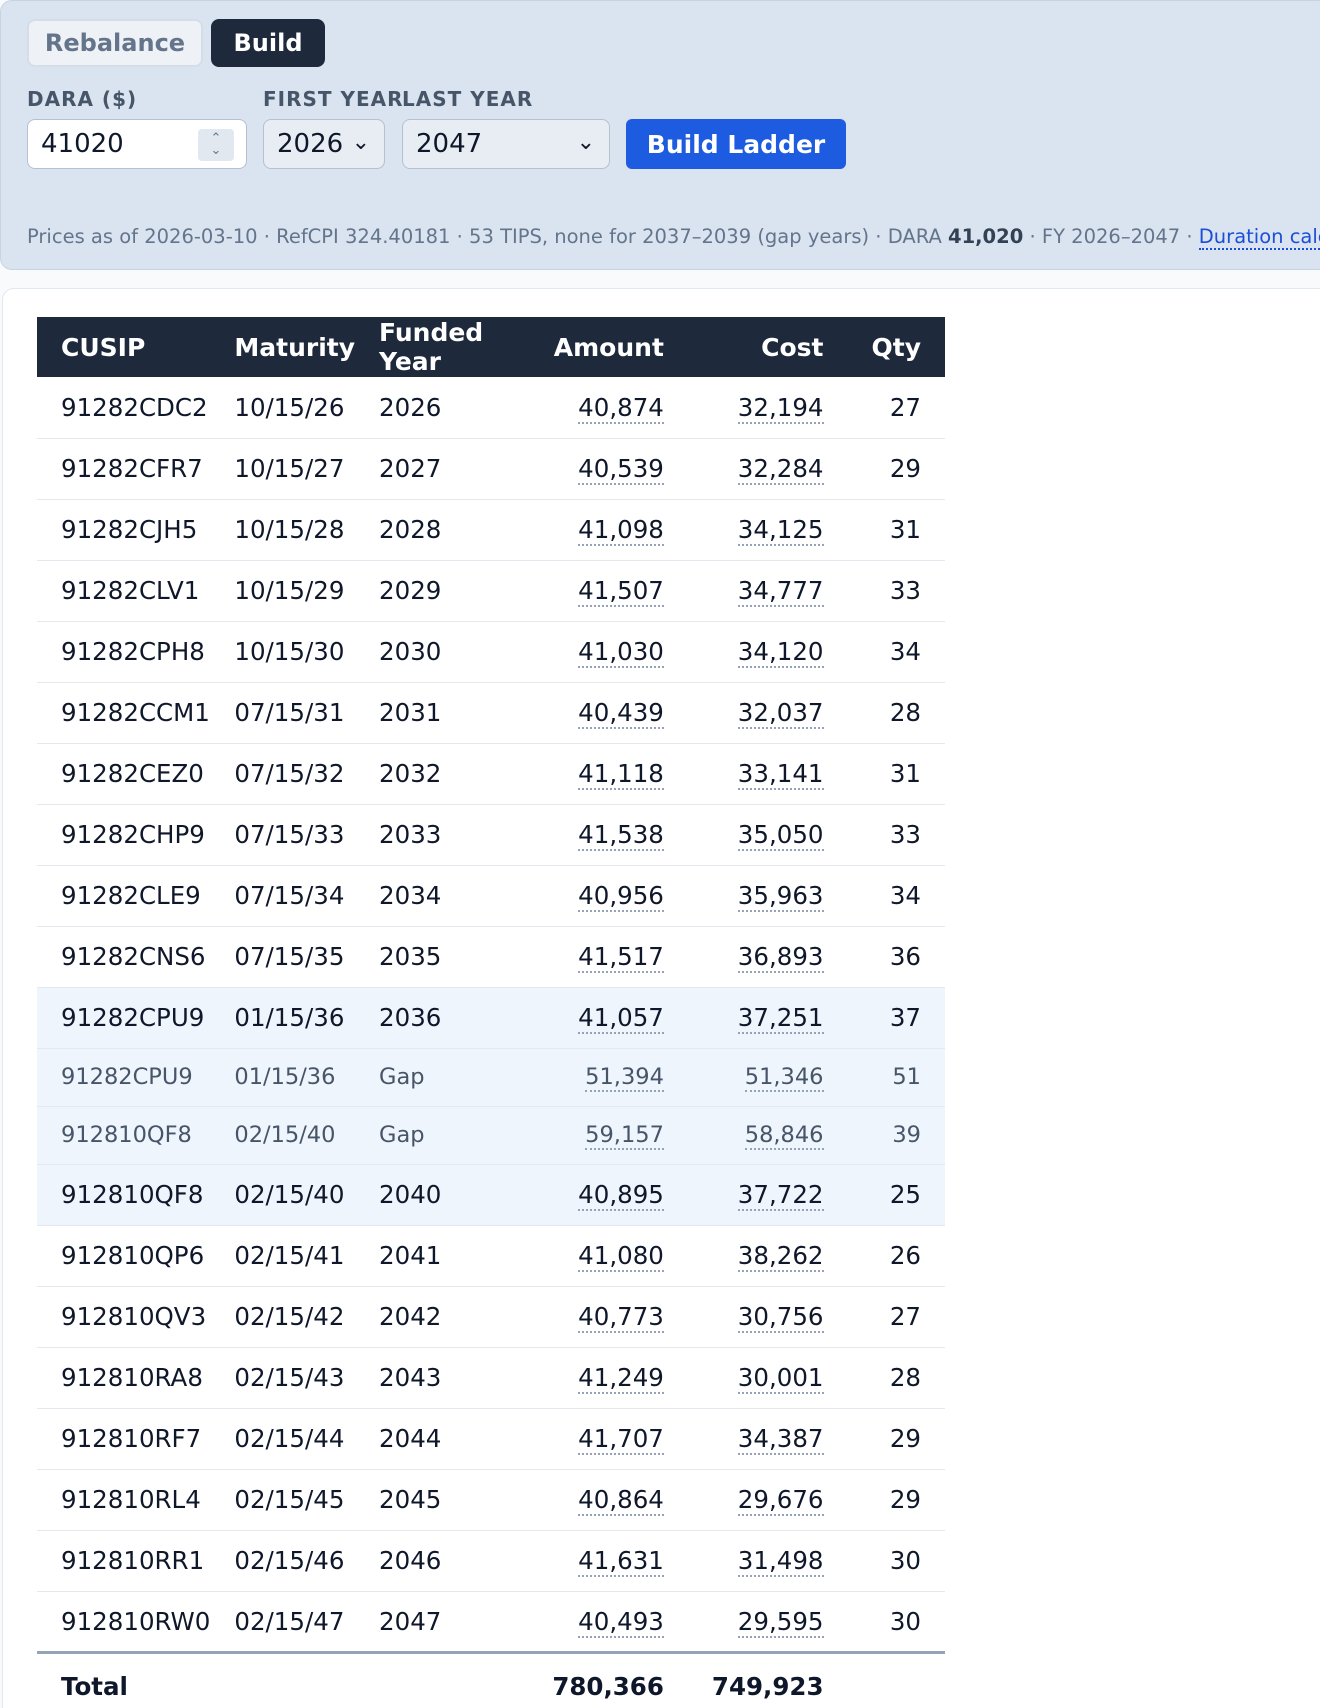 This screenshot has height=1708, width=1320. What do you see at coordinates (780, 835) in the screenshot?
I see `cell-cost: 35,050` at bounding box center [780, 835].